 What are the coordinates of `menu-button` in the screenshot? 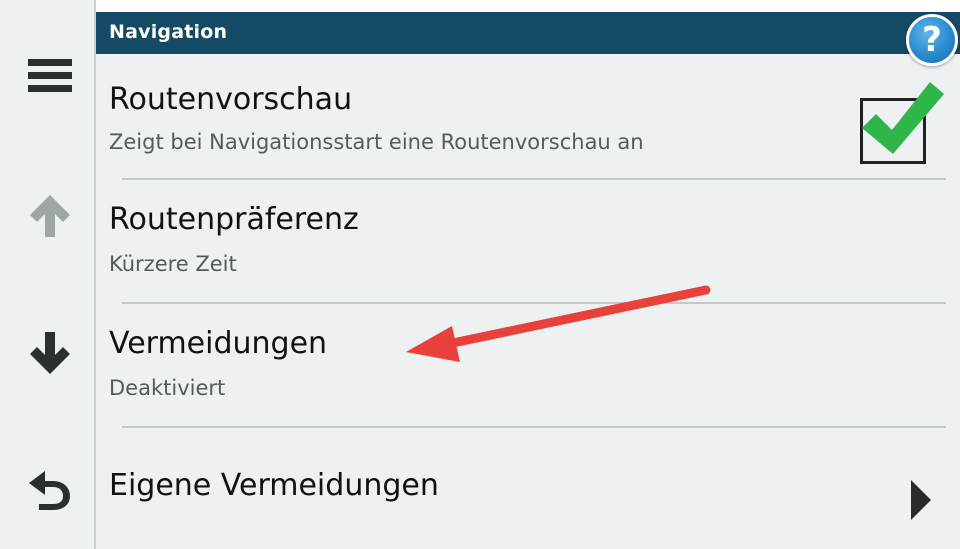 It's located at (50, 76).